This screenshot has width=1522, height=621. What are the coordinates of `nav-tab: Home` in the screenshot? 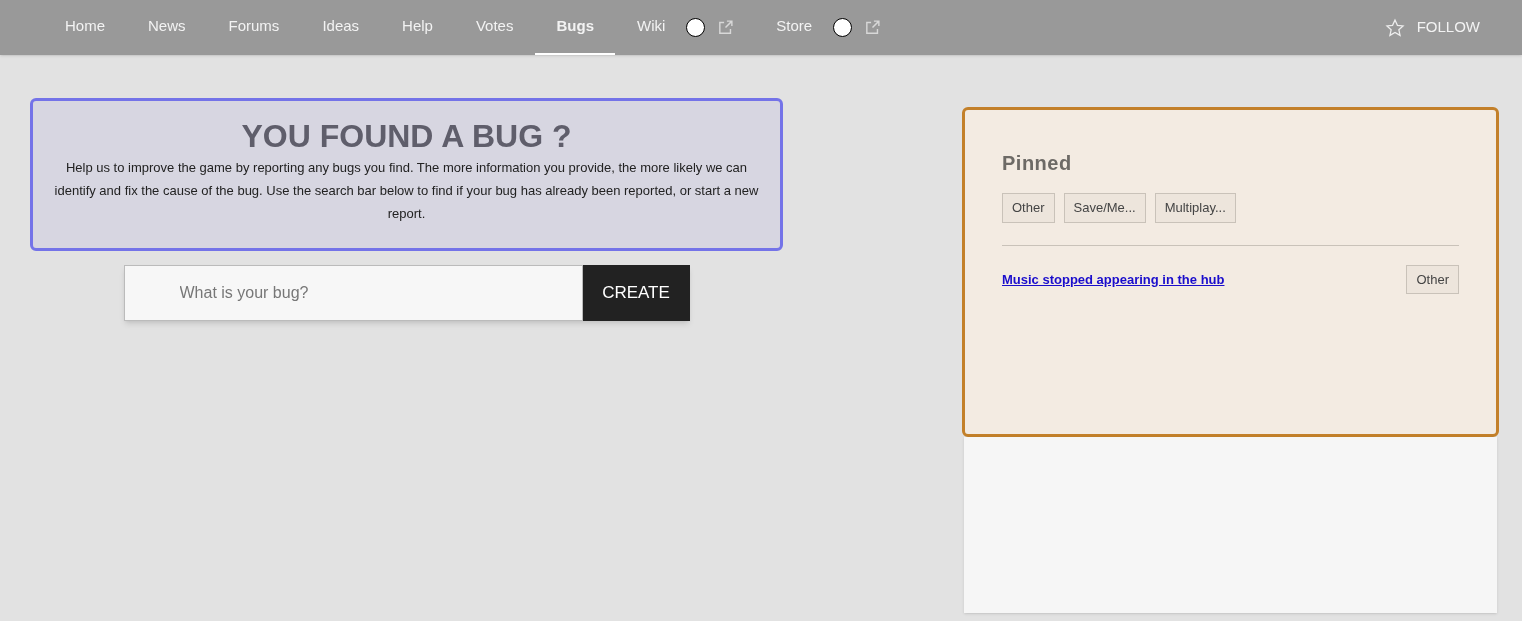 It's located at (85, 27).